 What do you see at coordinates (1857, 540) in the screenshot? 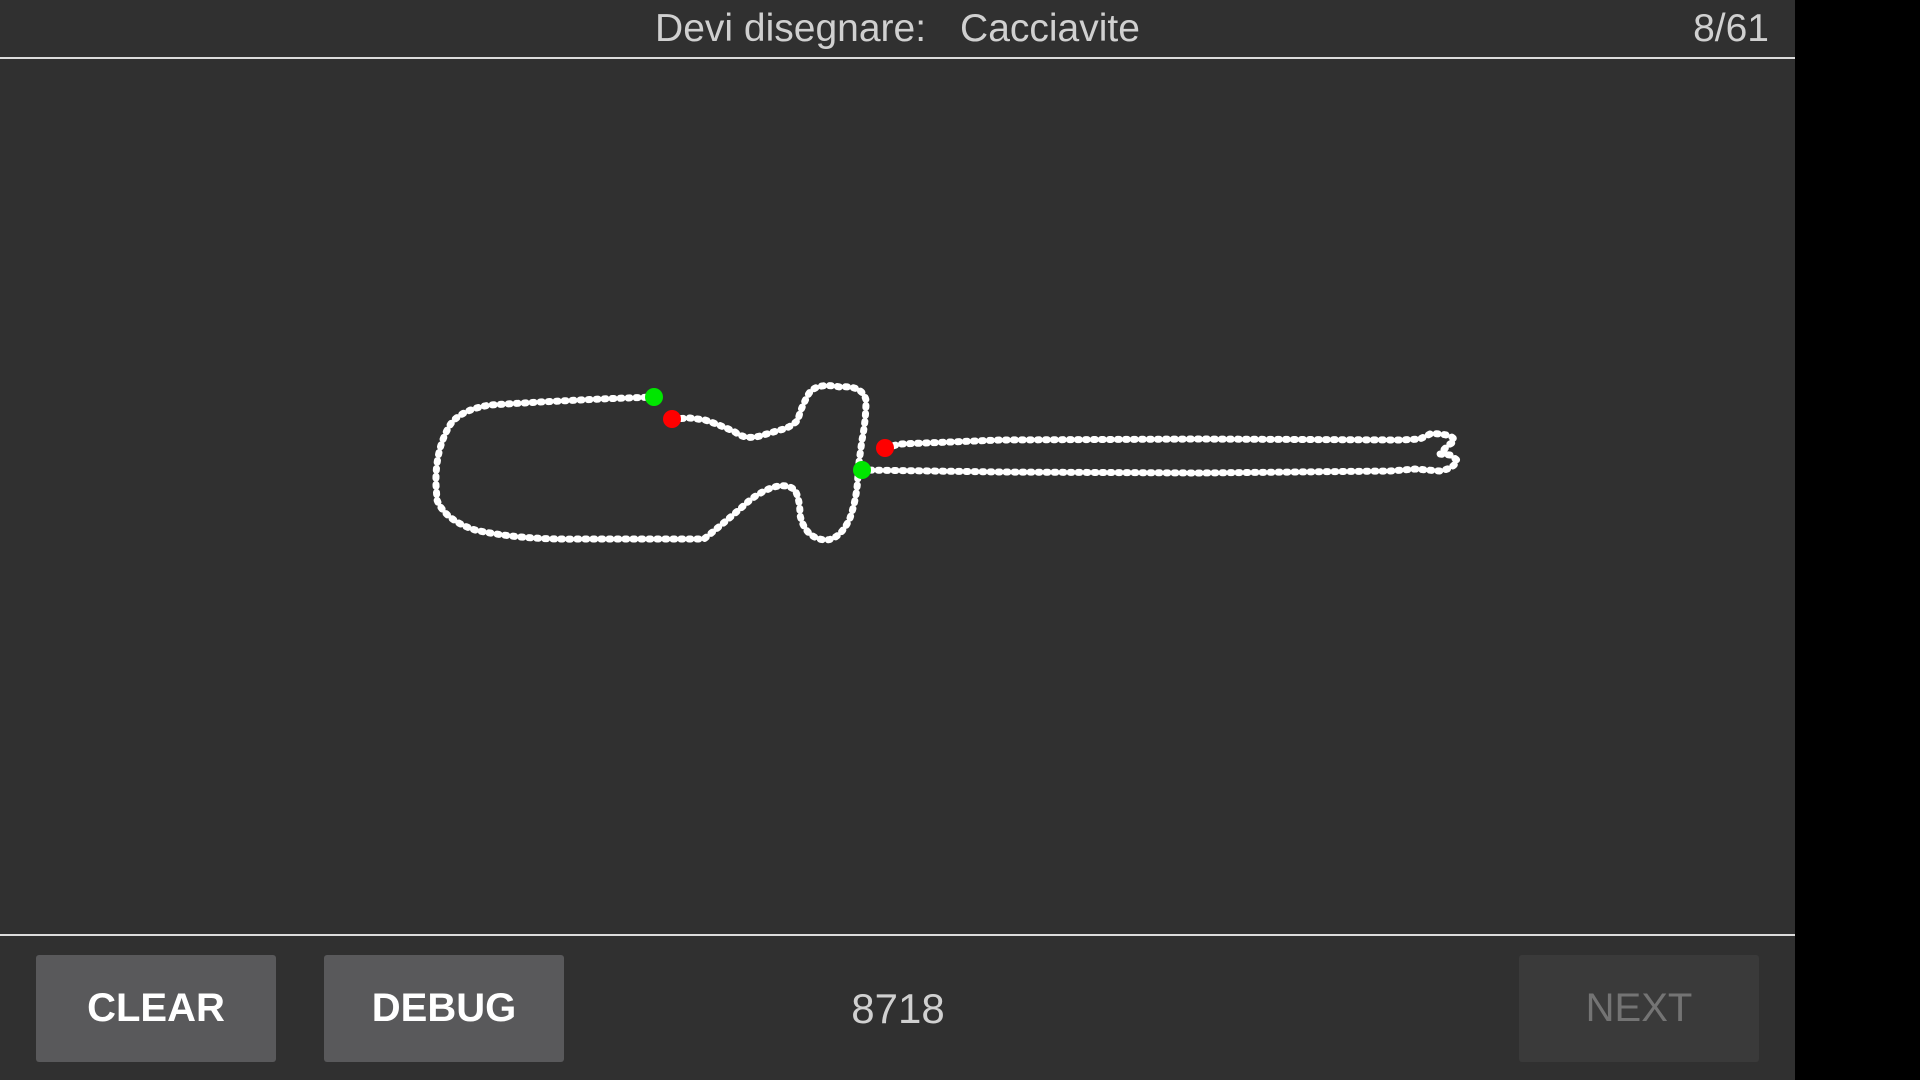
I see `side-black-bar` at bounding box center [1857, 540].